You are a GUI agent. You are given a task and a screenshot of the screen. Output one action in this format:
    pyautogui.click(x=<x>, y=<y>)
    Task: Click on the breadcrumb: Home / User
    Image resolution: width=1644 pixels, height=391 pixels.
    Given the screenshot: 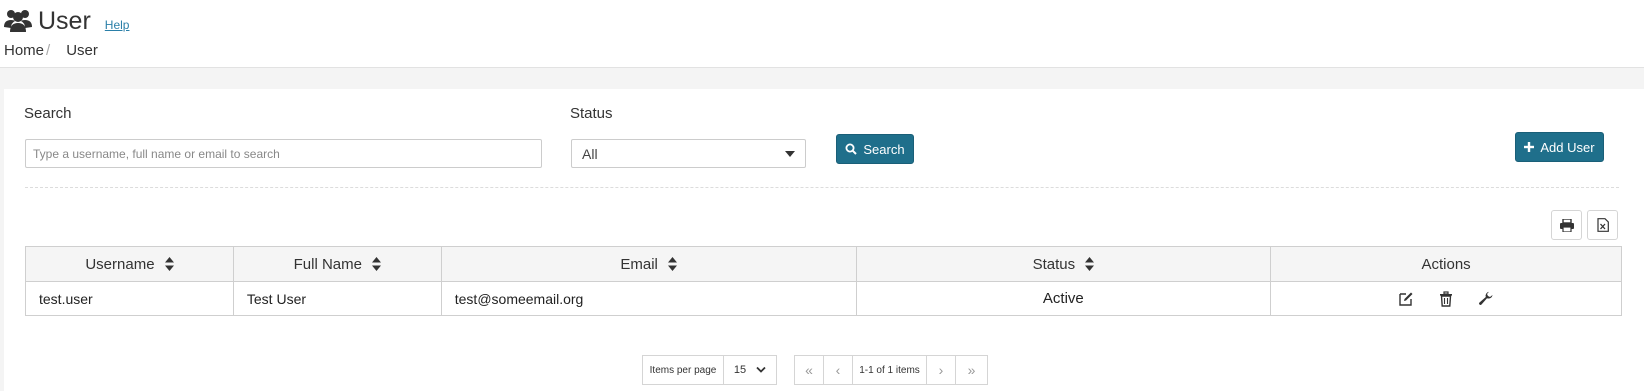 What is the action you would take?
    pyautogui.click(x=51, y=50)
    